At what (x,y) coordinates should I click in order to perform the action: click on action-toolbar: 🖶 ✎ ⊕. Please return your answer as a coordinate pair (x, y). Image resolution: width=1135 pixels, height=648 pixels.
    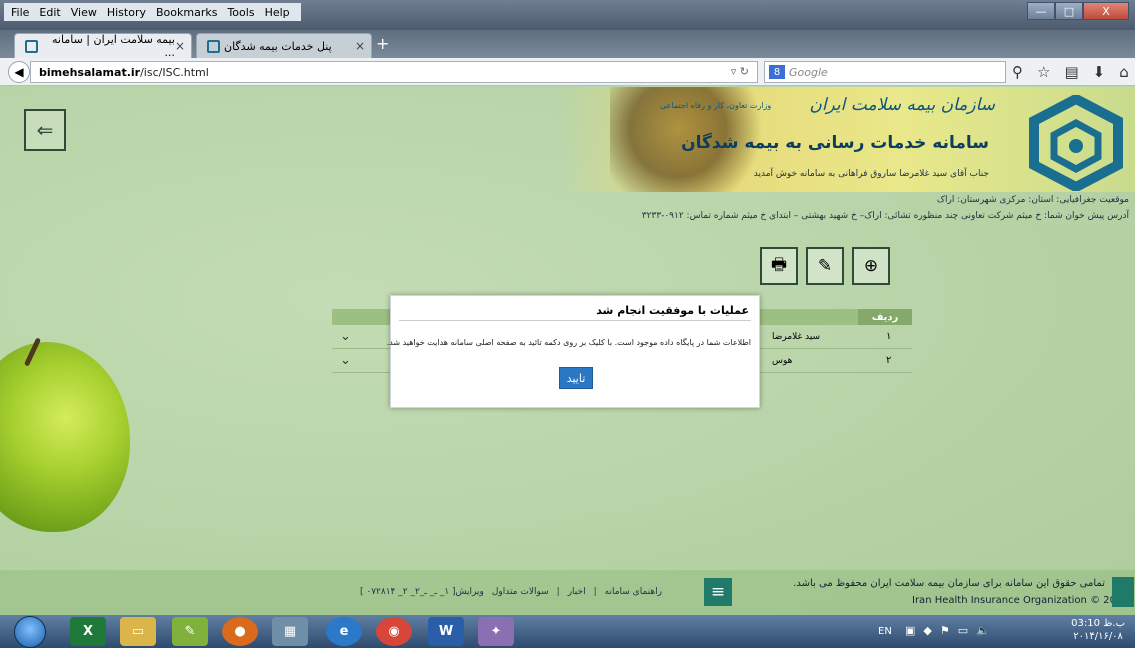
    Looking at the image, I should click on (825, 266).